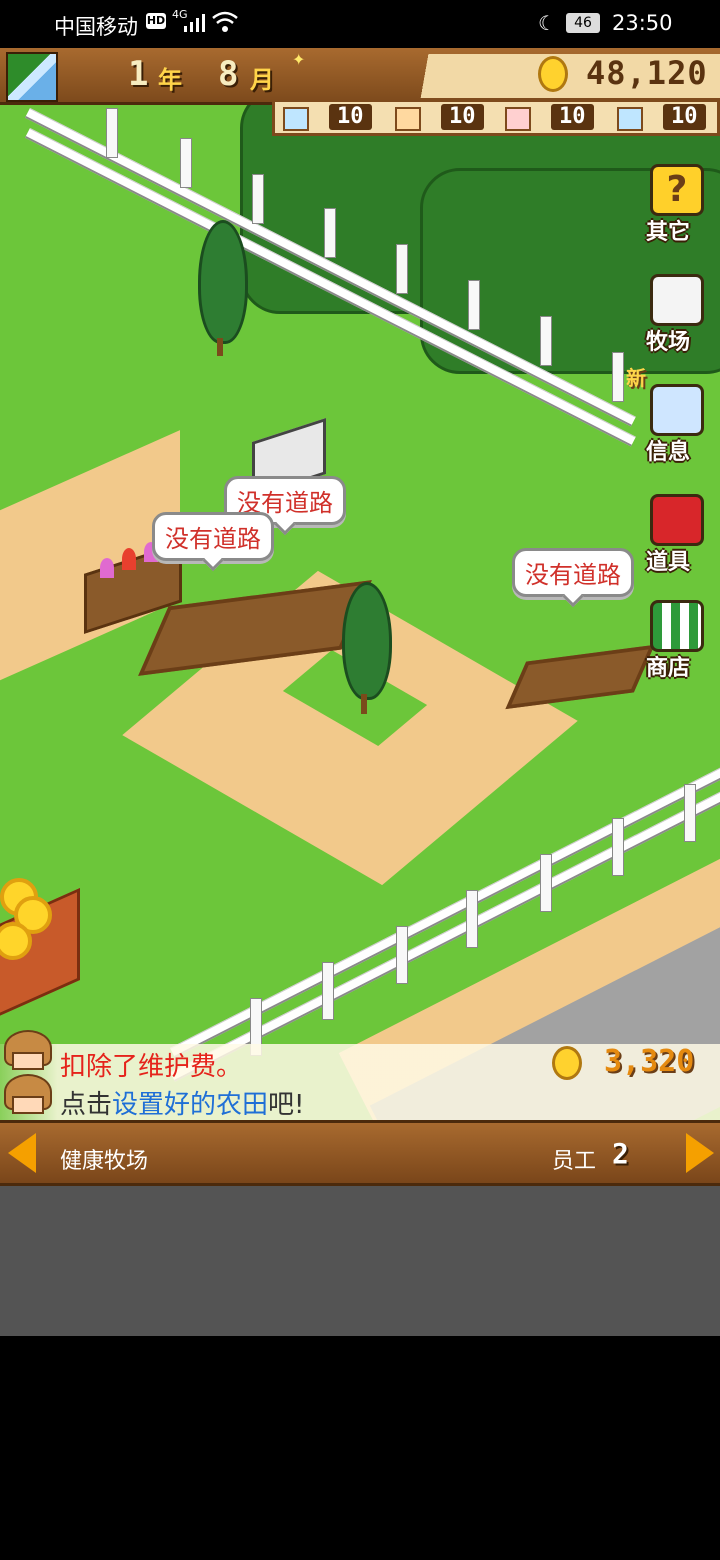  Describe the element at coordinates (630, 119) in the screenshot. I see `cow-feed-icon` at that location.